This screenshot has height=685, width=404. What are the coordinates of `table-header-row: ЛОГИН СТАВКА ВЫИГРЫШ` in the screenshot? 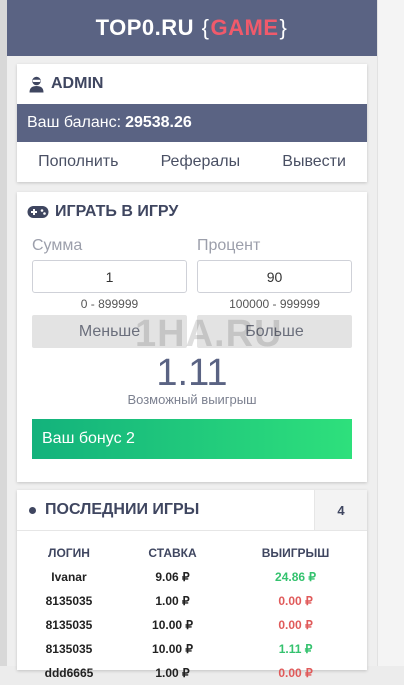 It's located at (192, 553).